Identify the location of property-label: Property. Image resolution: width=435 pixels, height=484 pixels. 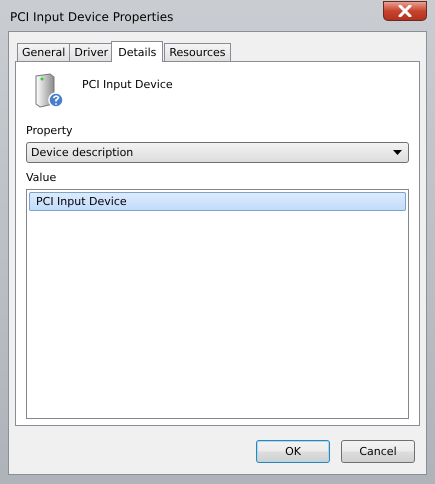
(50, 130).